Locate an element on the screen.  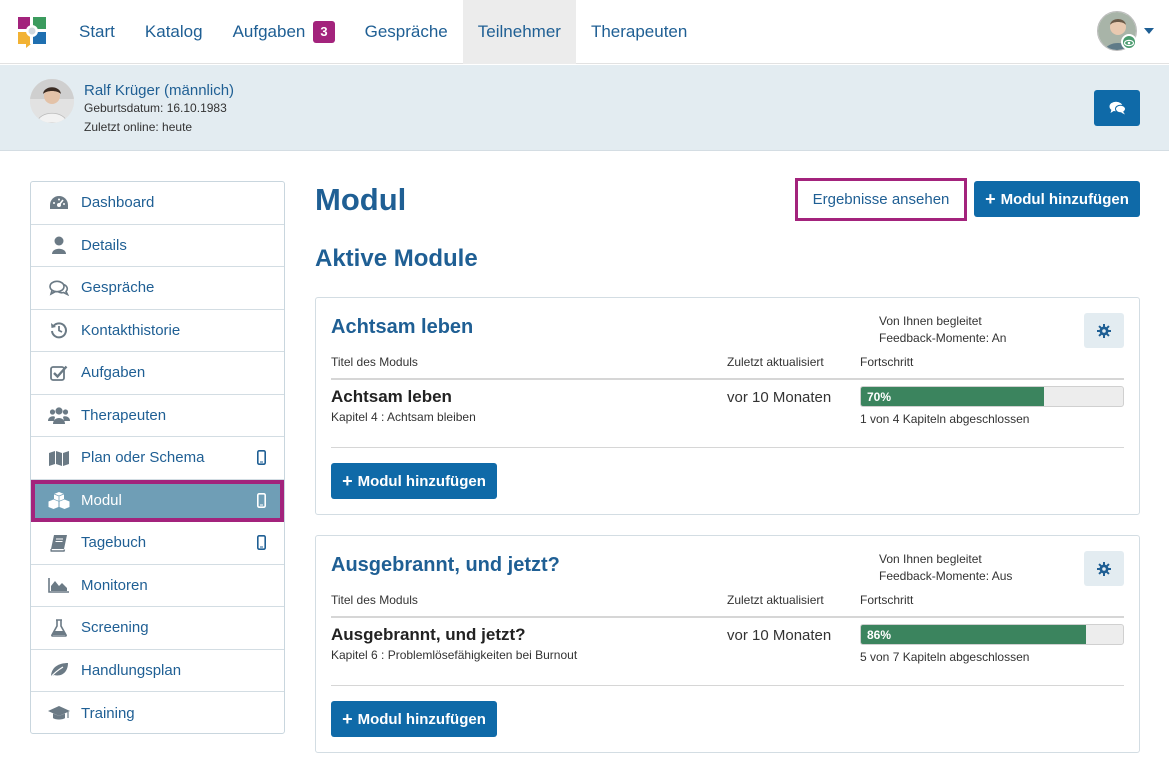
sidebar-item-modul: Modul is located at coordinates (157, 500).